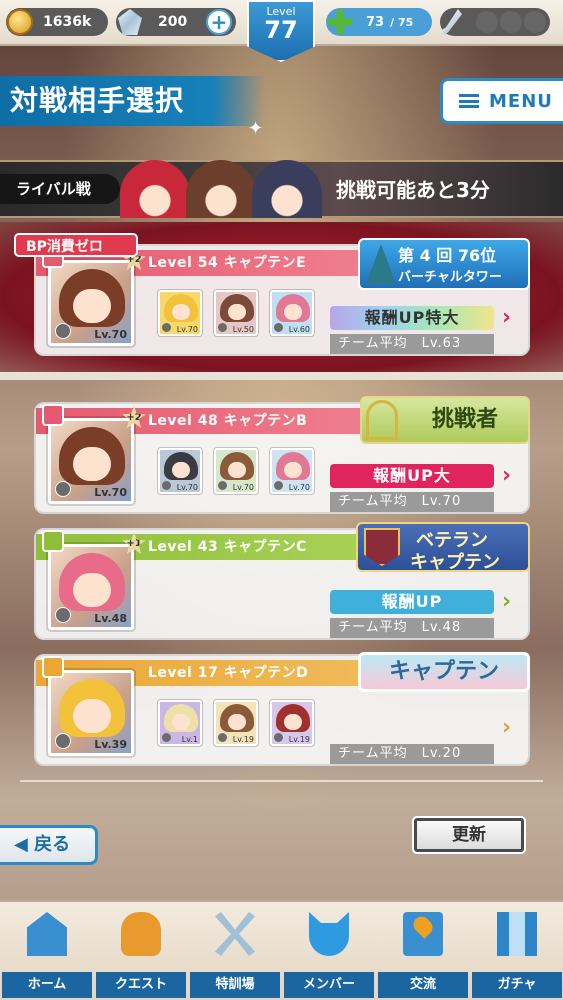 Image resolution: width=563 pixels, height=1000 pixels. I want to click on member-portrait: Lv.1, so click(180, 723).